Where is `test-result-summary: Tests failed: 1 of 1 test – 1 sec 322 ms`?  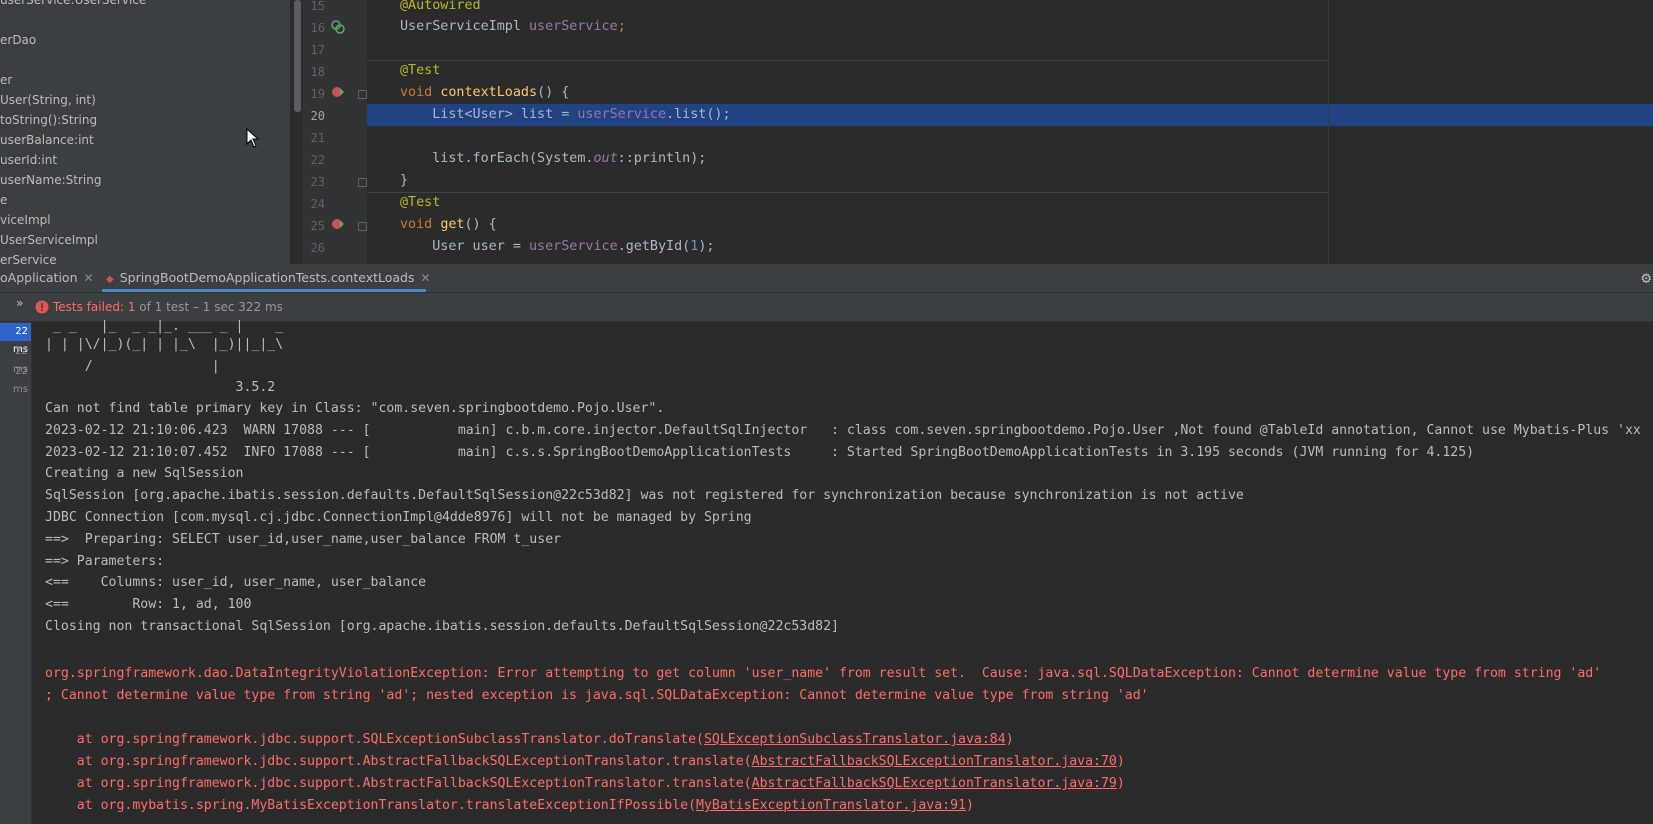
test-result-summary: Tests failed: 1 of 1 test – 1 sec 322 ms is located at coordinates (168, 307).